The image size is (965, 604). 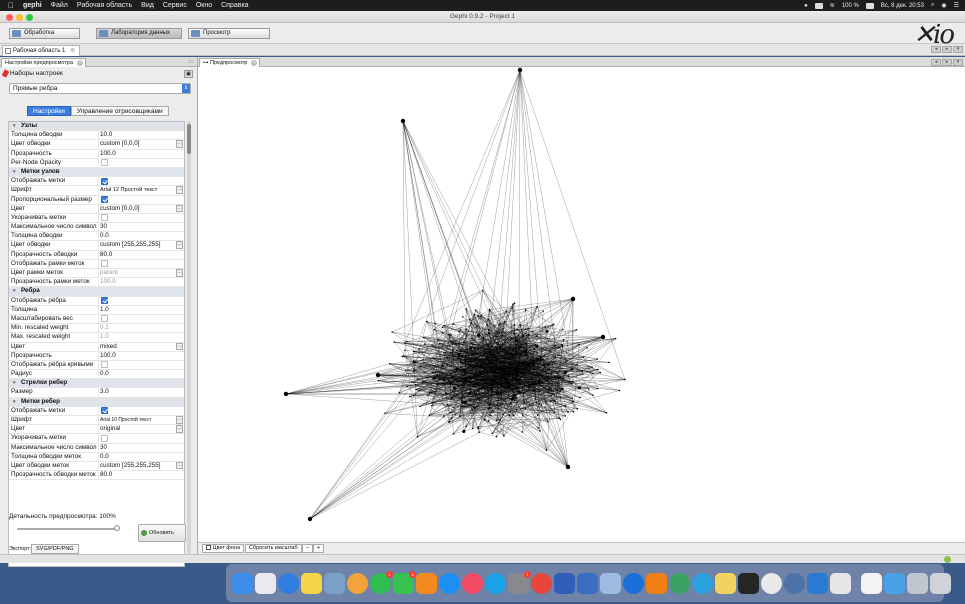 I want to click on property-row: Отображать рёбра кривыми, so click(x=96, y=365).